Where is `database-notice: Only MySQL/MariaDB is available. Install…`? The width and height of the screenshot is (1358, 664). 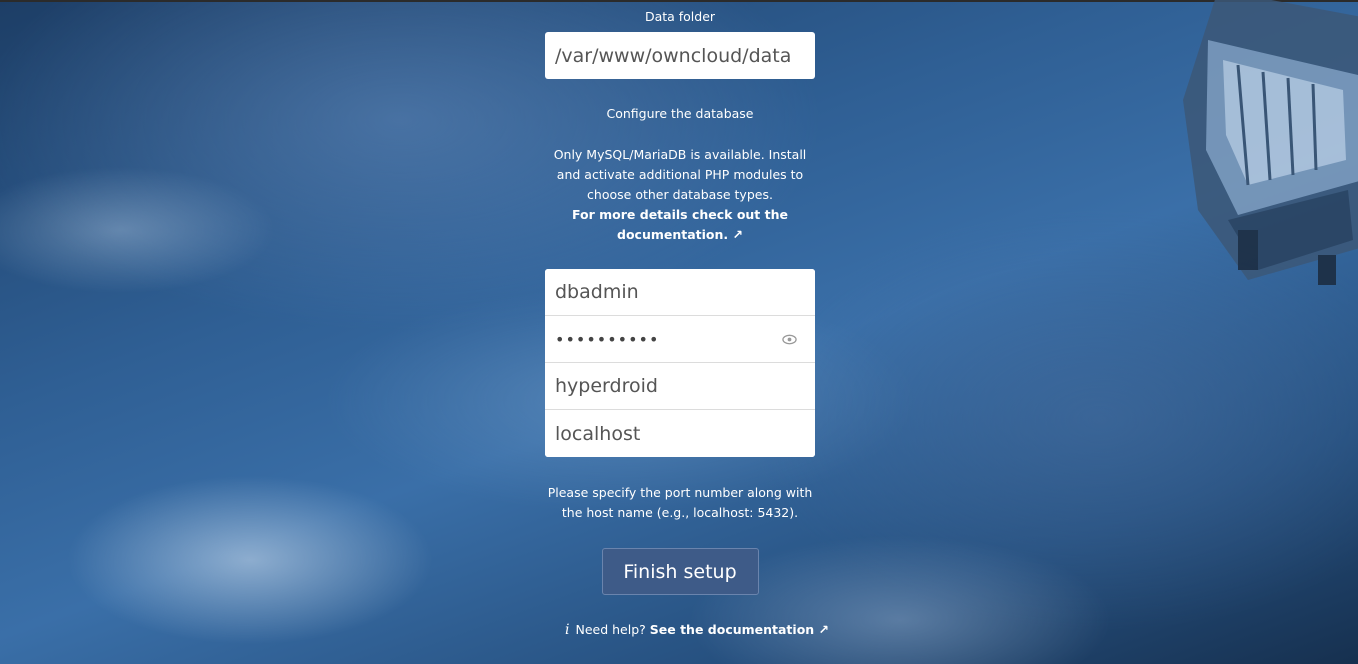
database-notice: Only MySQL/MariaDB is available. Install… is located at coordinates (680, 195).